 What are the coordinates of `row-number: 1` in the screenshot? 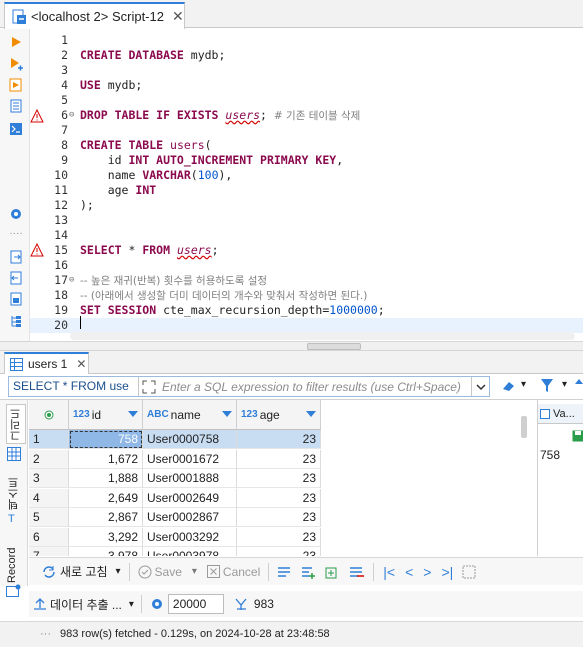 It's located at (49, 439).